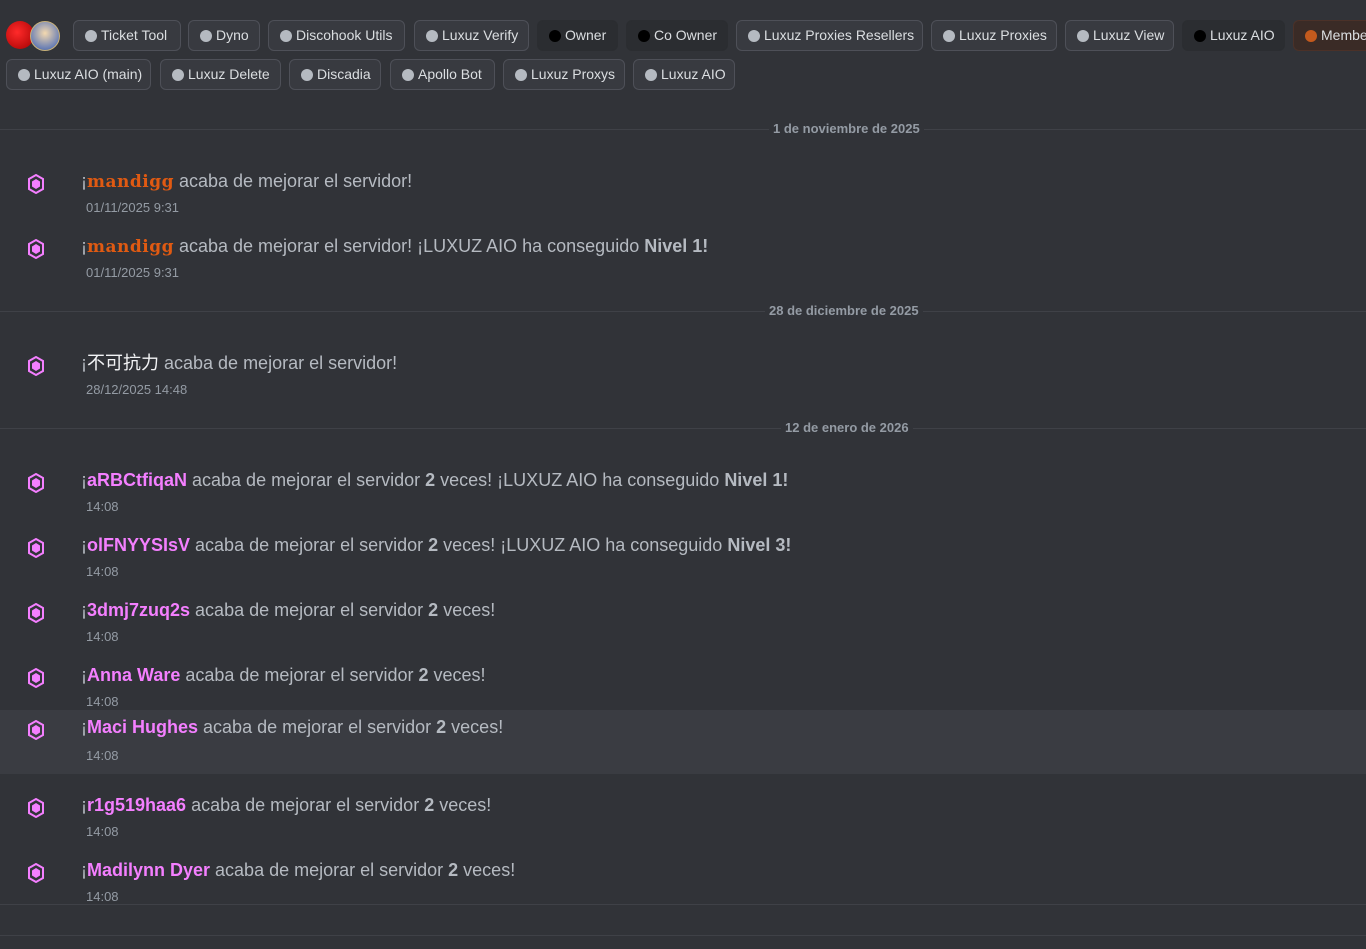 The width and height of the screenshot is (1366, 949). Describe the element at coordinates (471, 35) in the screenshot. I see `role-tag: Luxuz Verify` at that location.